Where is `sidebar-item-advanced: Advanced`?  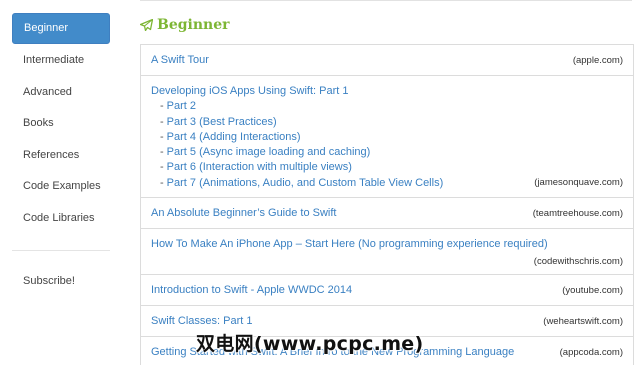 sidebar-item-advanced: Advanced is located at coordinates (61, 93).